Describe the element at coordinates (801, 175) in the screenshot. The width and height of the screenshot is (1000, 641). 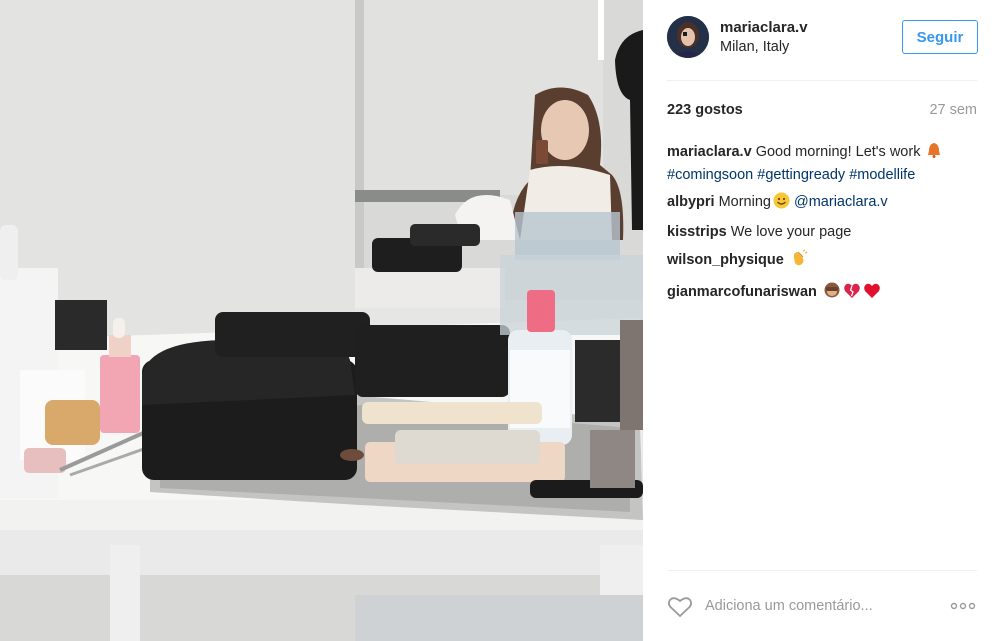
I see `hashtag-gettingready: #getting­ready` at that location.